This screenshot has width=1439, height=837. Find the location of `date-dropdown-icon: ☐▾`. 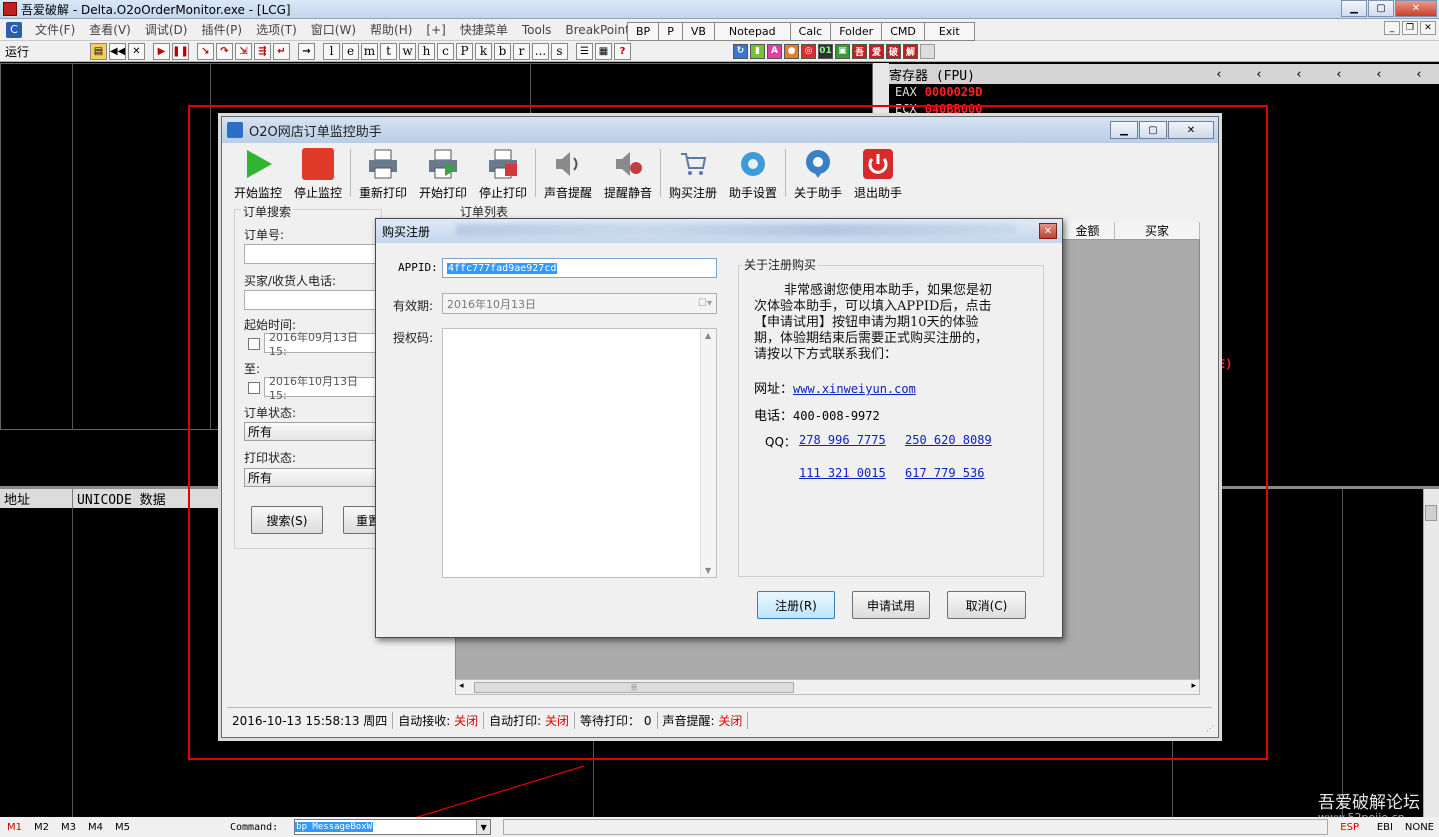

date-dropdown-icon: ☐▾ is located at coordinates (705, 303).